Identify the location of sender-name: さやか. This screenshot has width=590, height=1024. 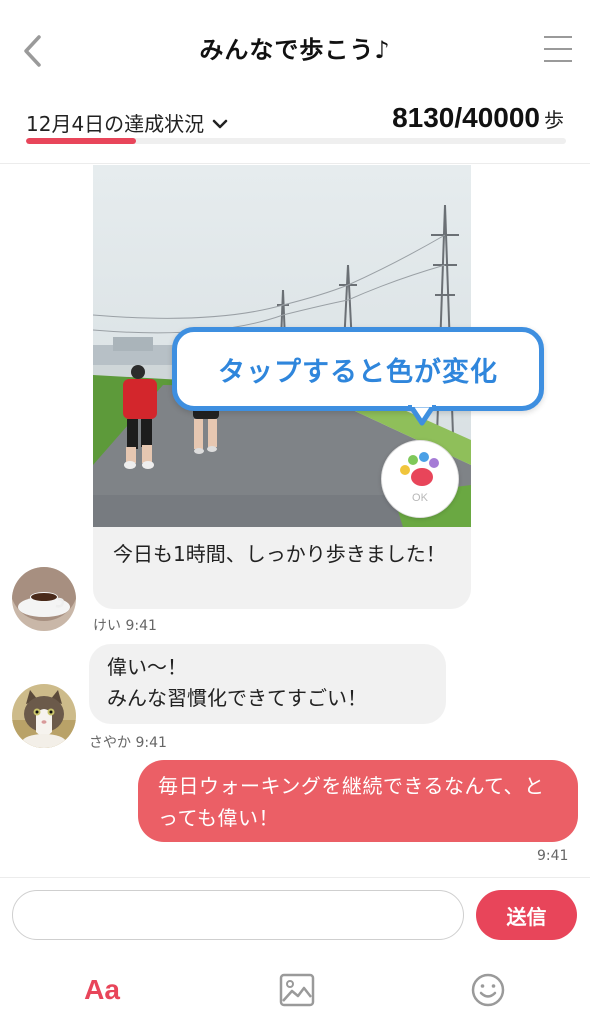
(110, 743).